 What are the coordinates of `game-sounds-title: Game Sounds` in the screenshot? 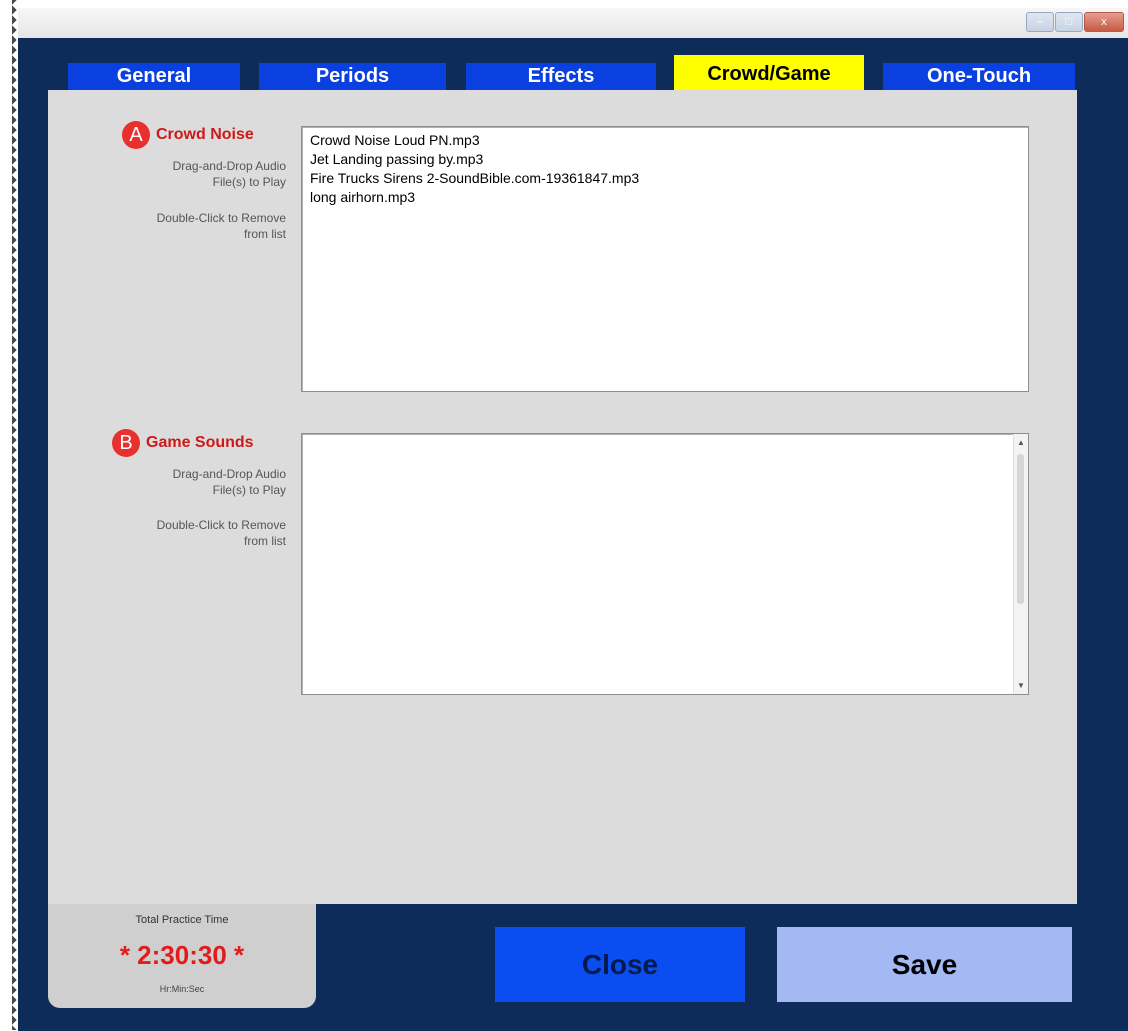 It's located at (200, 442).